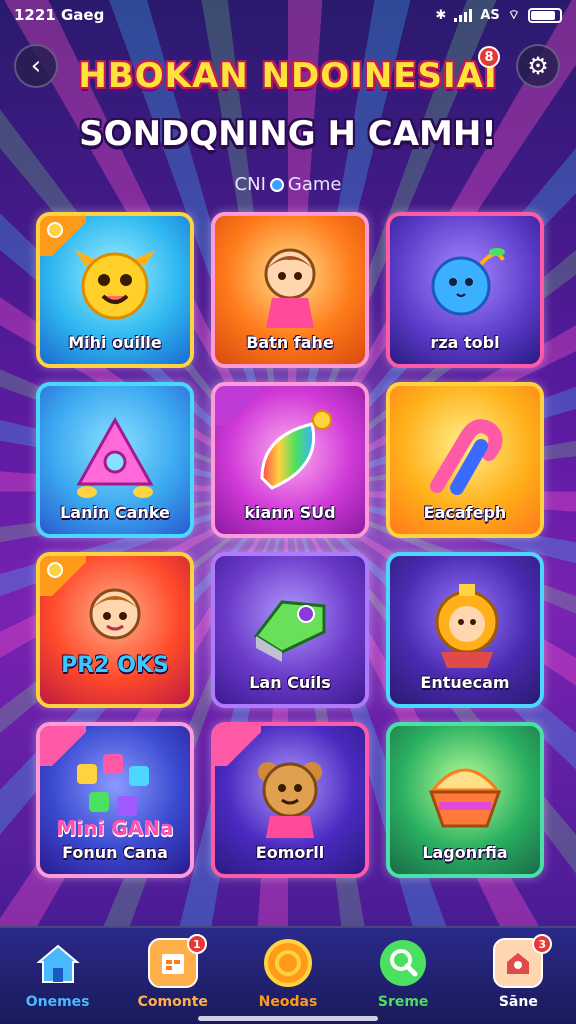 Image resolution: width=576 pixels, height=1024 pixels. What do you see at coordinates (288, 15) in the screenshot?
I see `status-bar: 1221 Gaeg ✱ AS ⌔` at bounding box center [288, 15].